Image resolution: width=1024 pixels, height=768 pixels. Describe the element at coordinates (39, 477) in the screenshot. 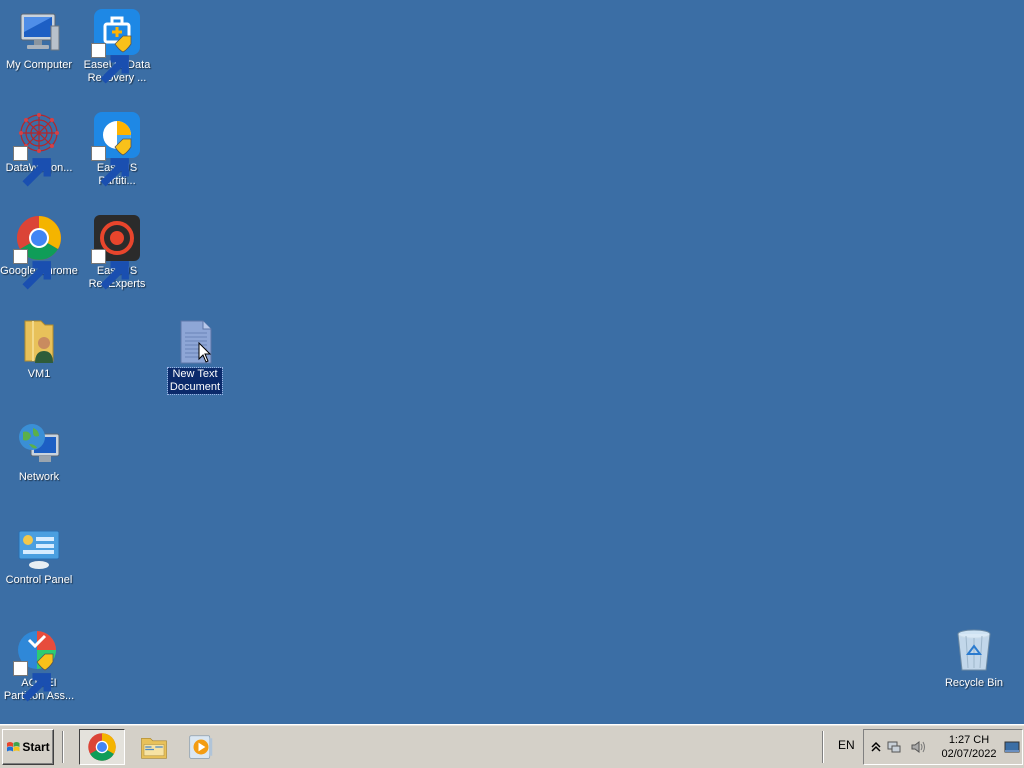

I see `desktop-icon-label: Network` at that location.